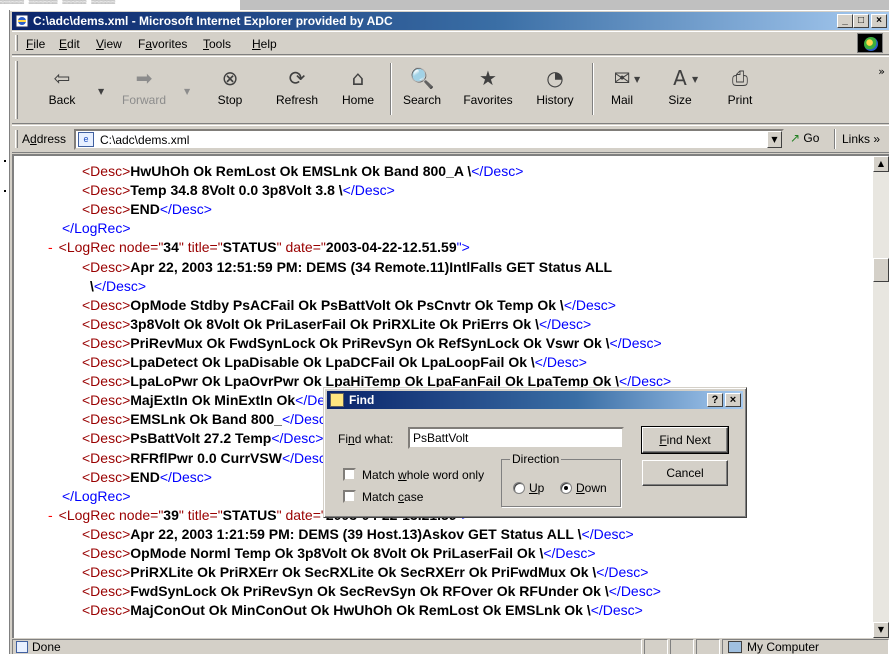 This screenshot has height=654, width=889. Describe the element at coordinates (774, 139) in the screenshot. I see `address-dropdown-button: ▼` at that location.